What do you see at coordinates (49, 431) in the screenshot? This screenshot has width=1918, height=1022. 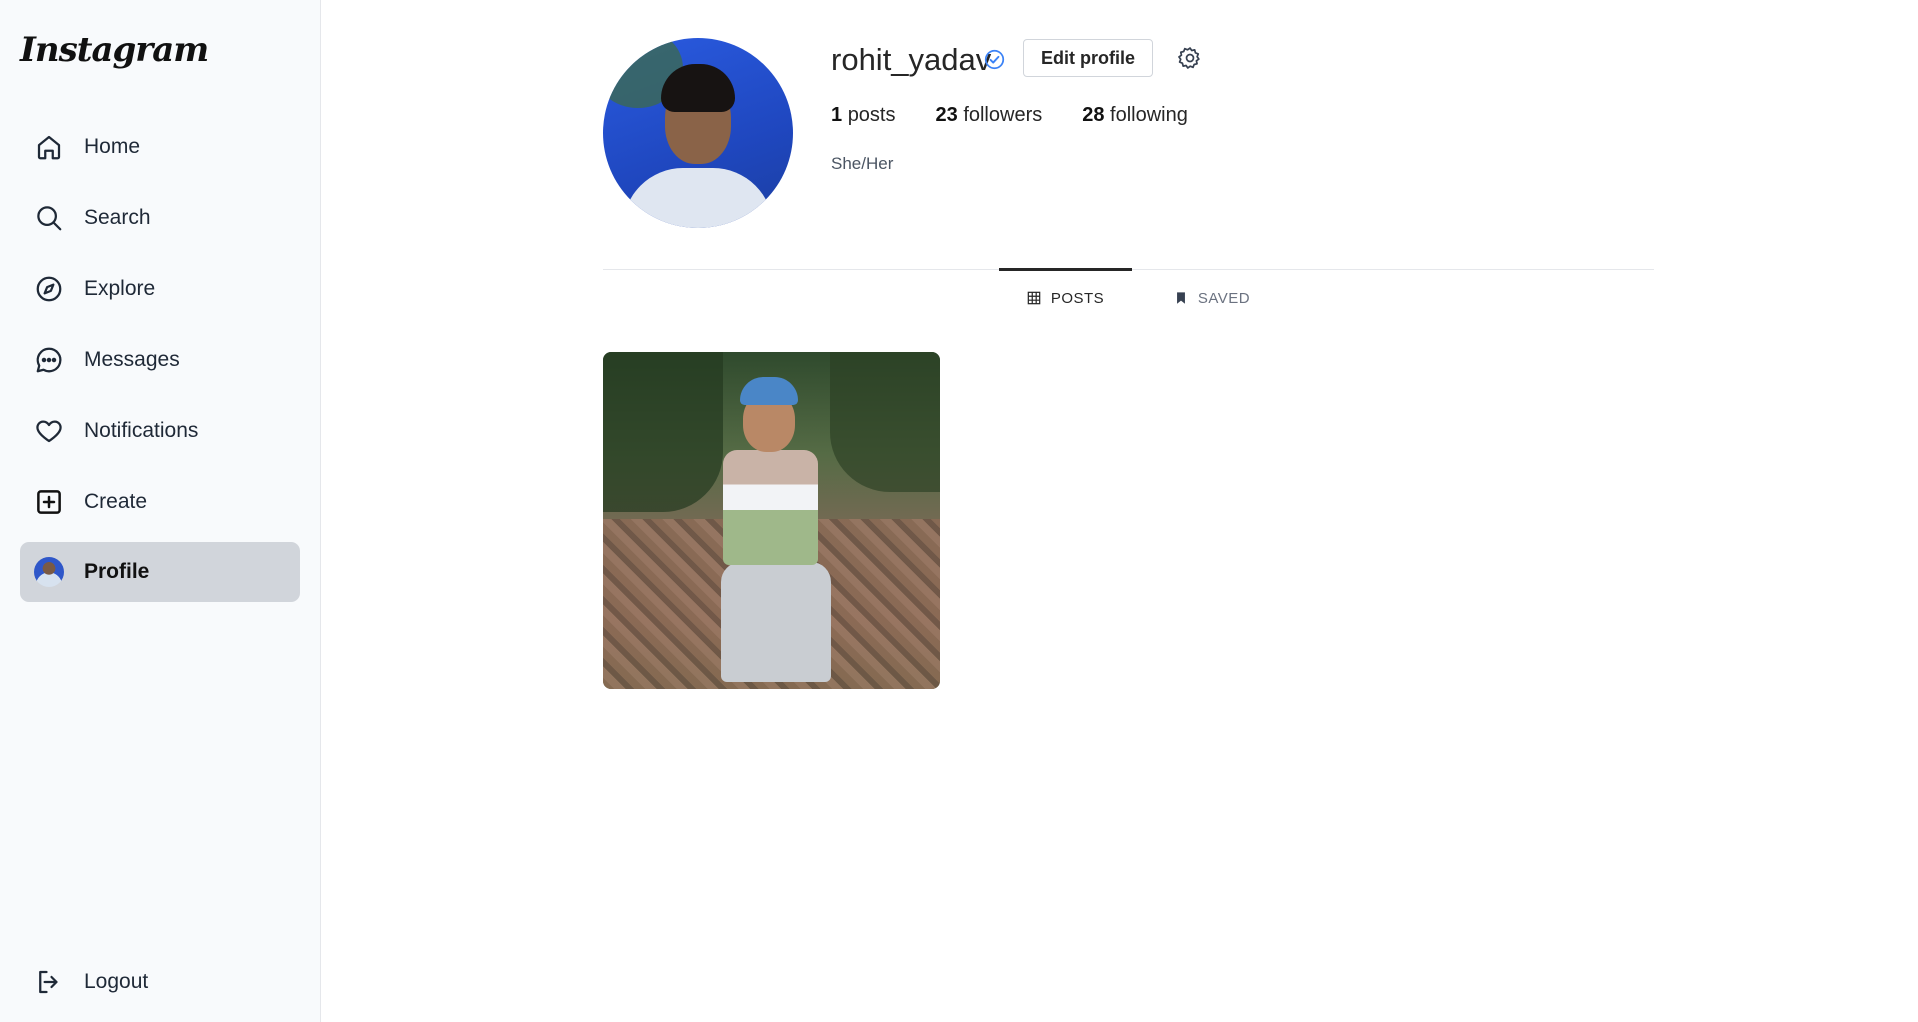 I see `heart-icon` at bounding box center [49, 431].